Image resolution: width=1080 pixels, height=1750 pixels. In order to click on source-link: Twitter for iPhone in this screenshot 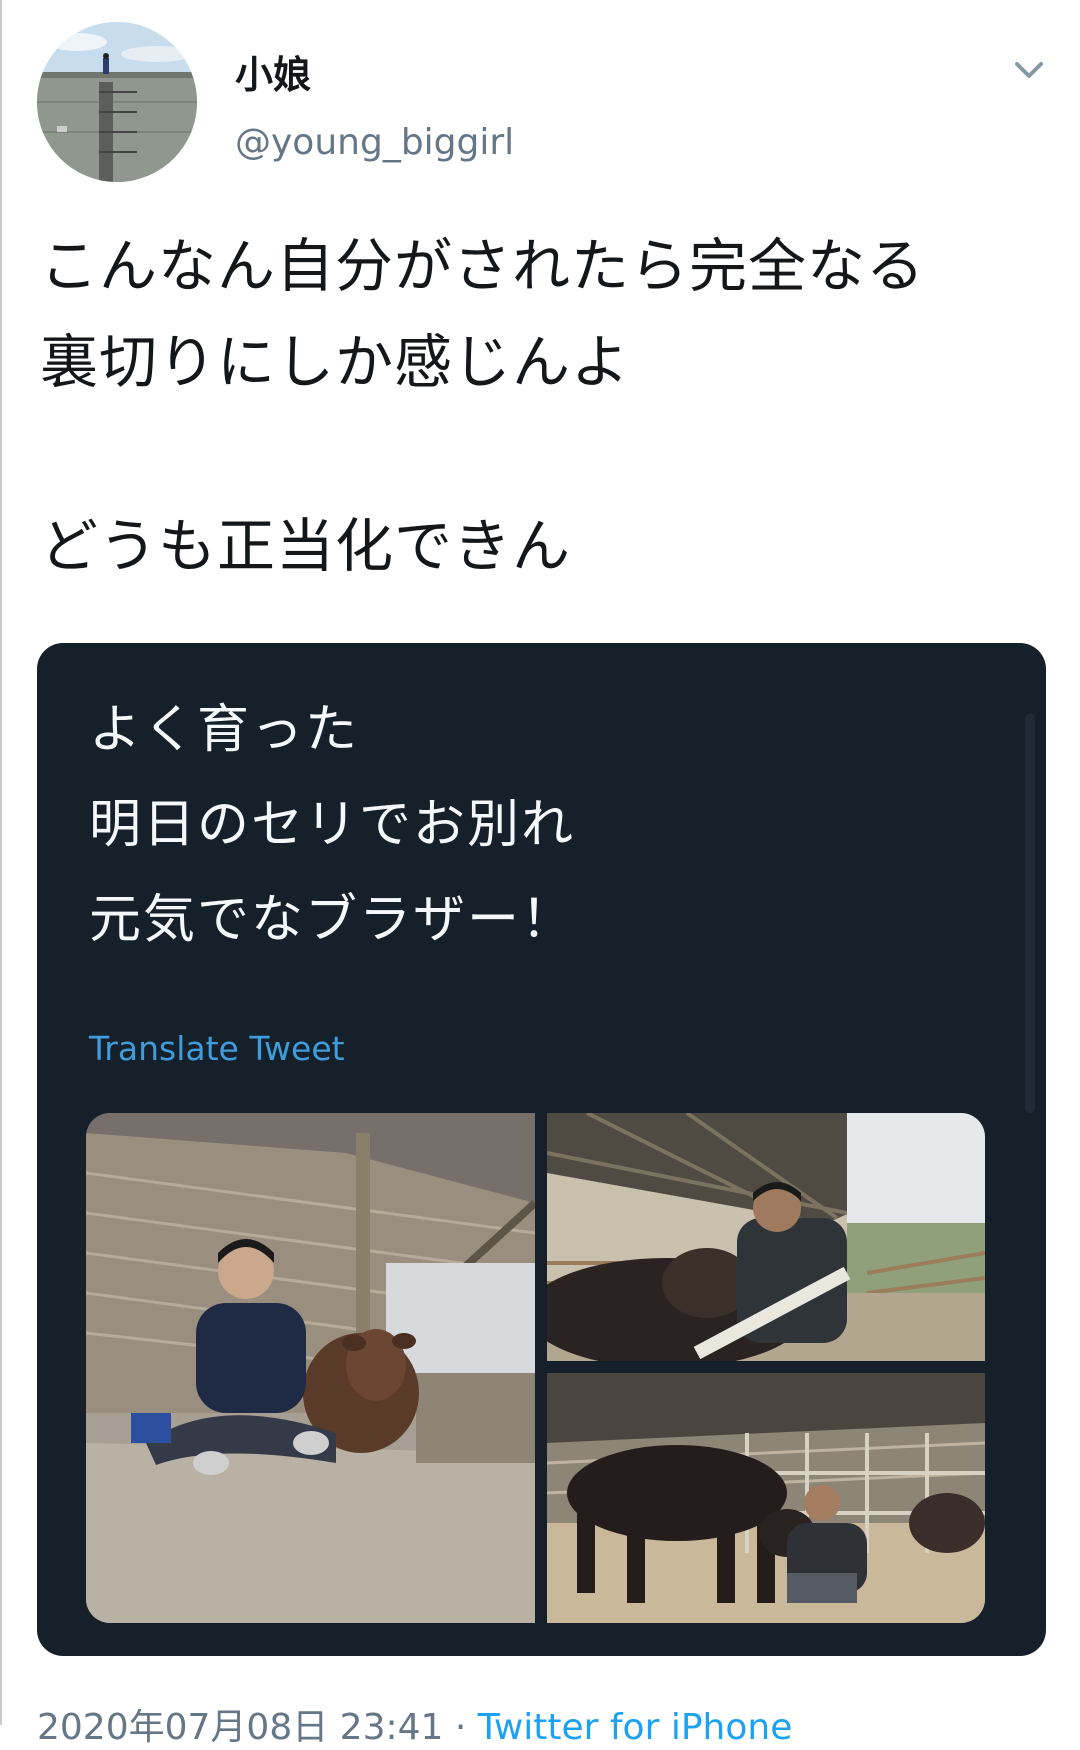, I will do `click(635, 1727)`.